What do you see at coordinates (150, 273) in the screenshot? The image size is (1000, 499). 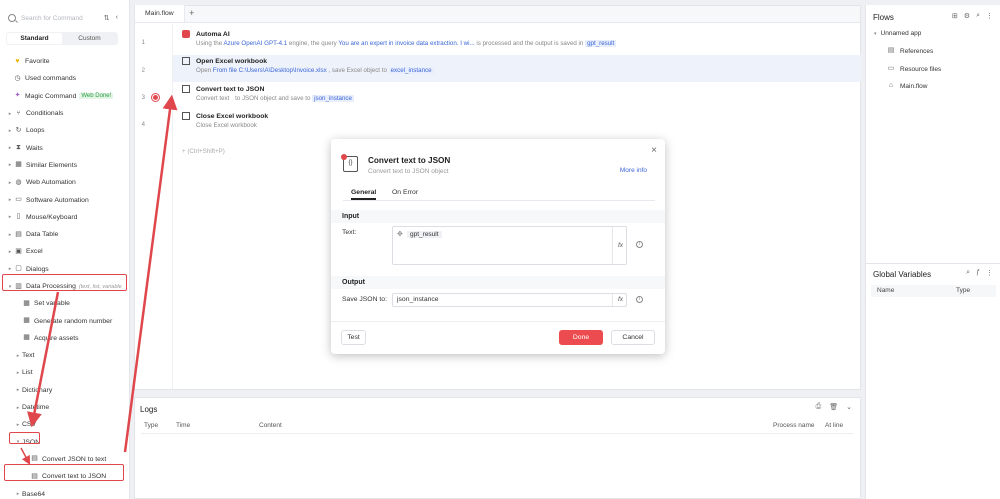 I see `arrow-to-step` at bounding box center [150, 273].